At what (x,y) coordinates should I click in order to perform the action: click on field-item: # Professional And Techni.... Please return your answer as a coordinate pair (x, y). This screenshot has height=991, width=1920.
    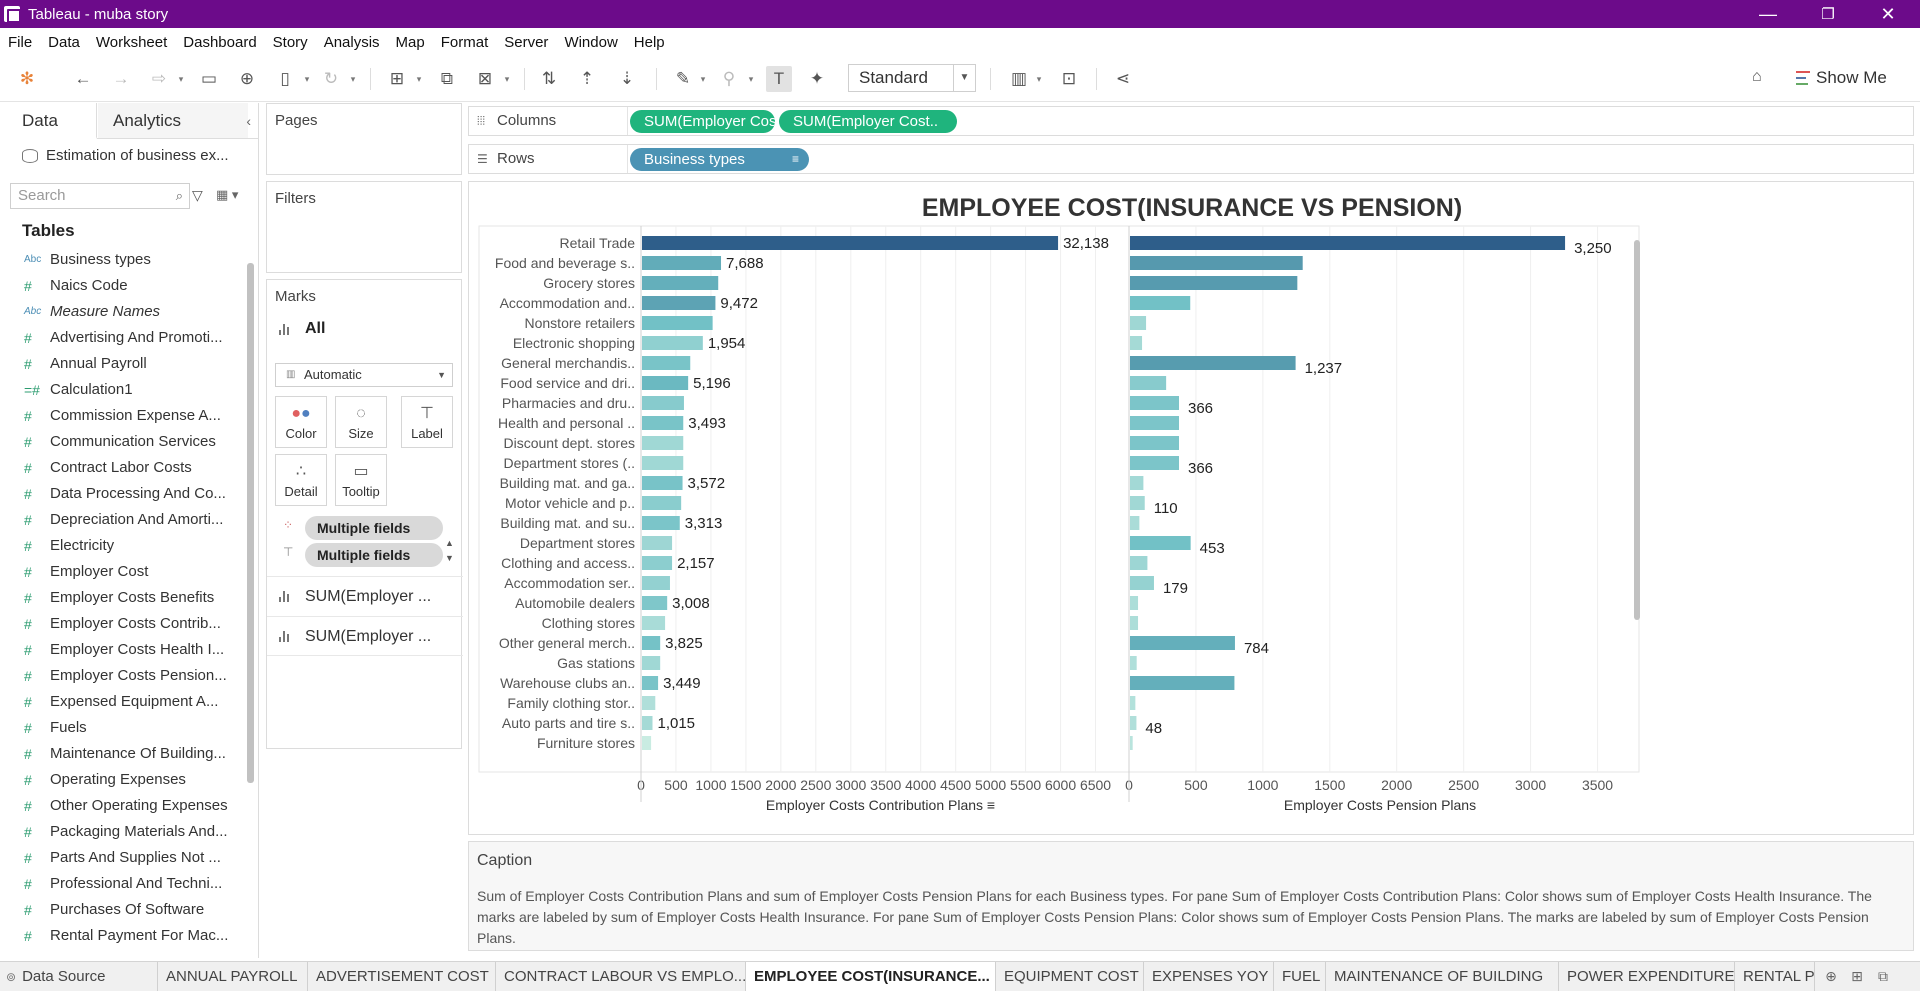
    Looking at the image, I should click on (122, 884).